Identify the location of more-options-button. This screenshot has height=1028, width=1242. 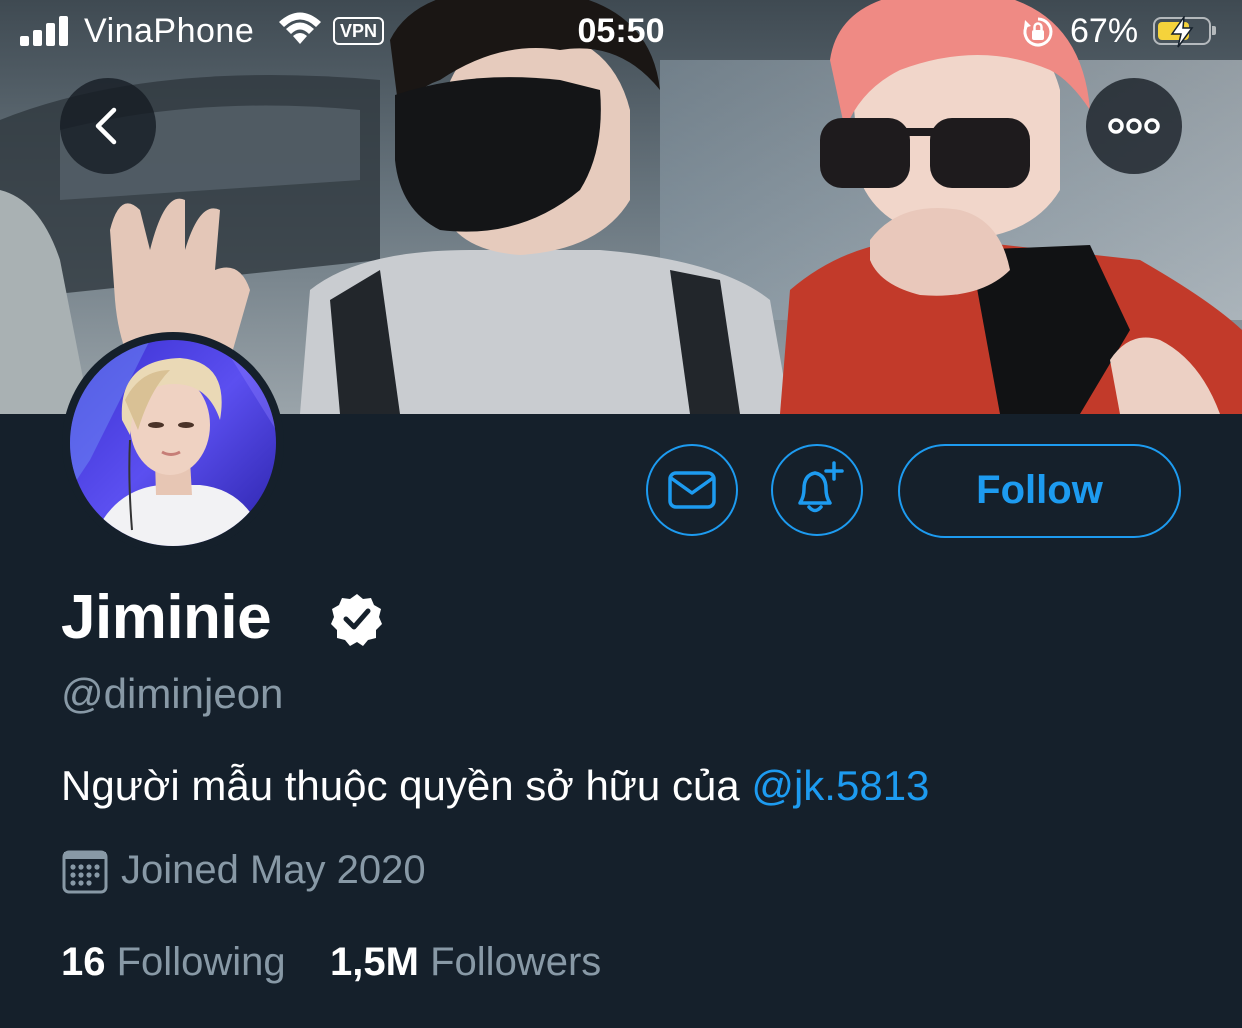
(1134, 126).